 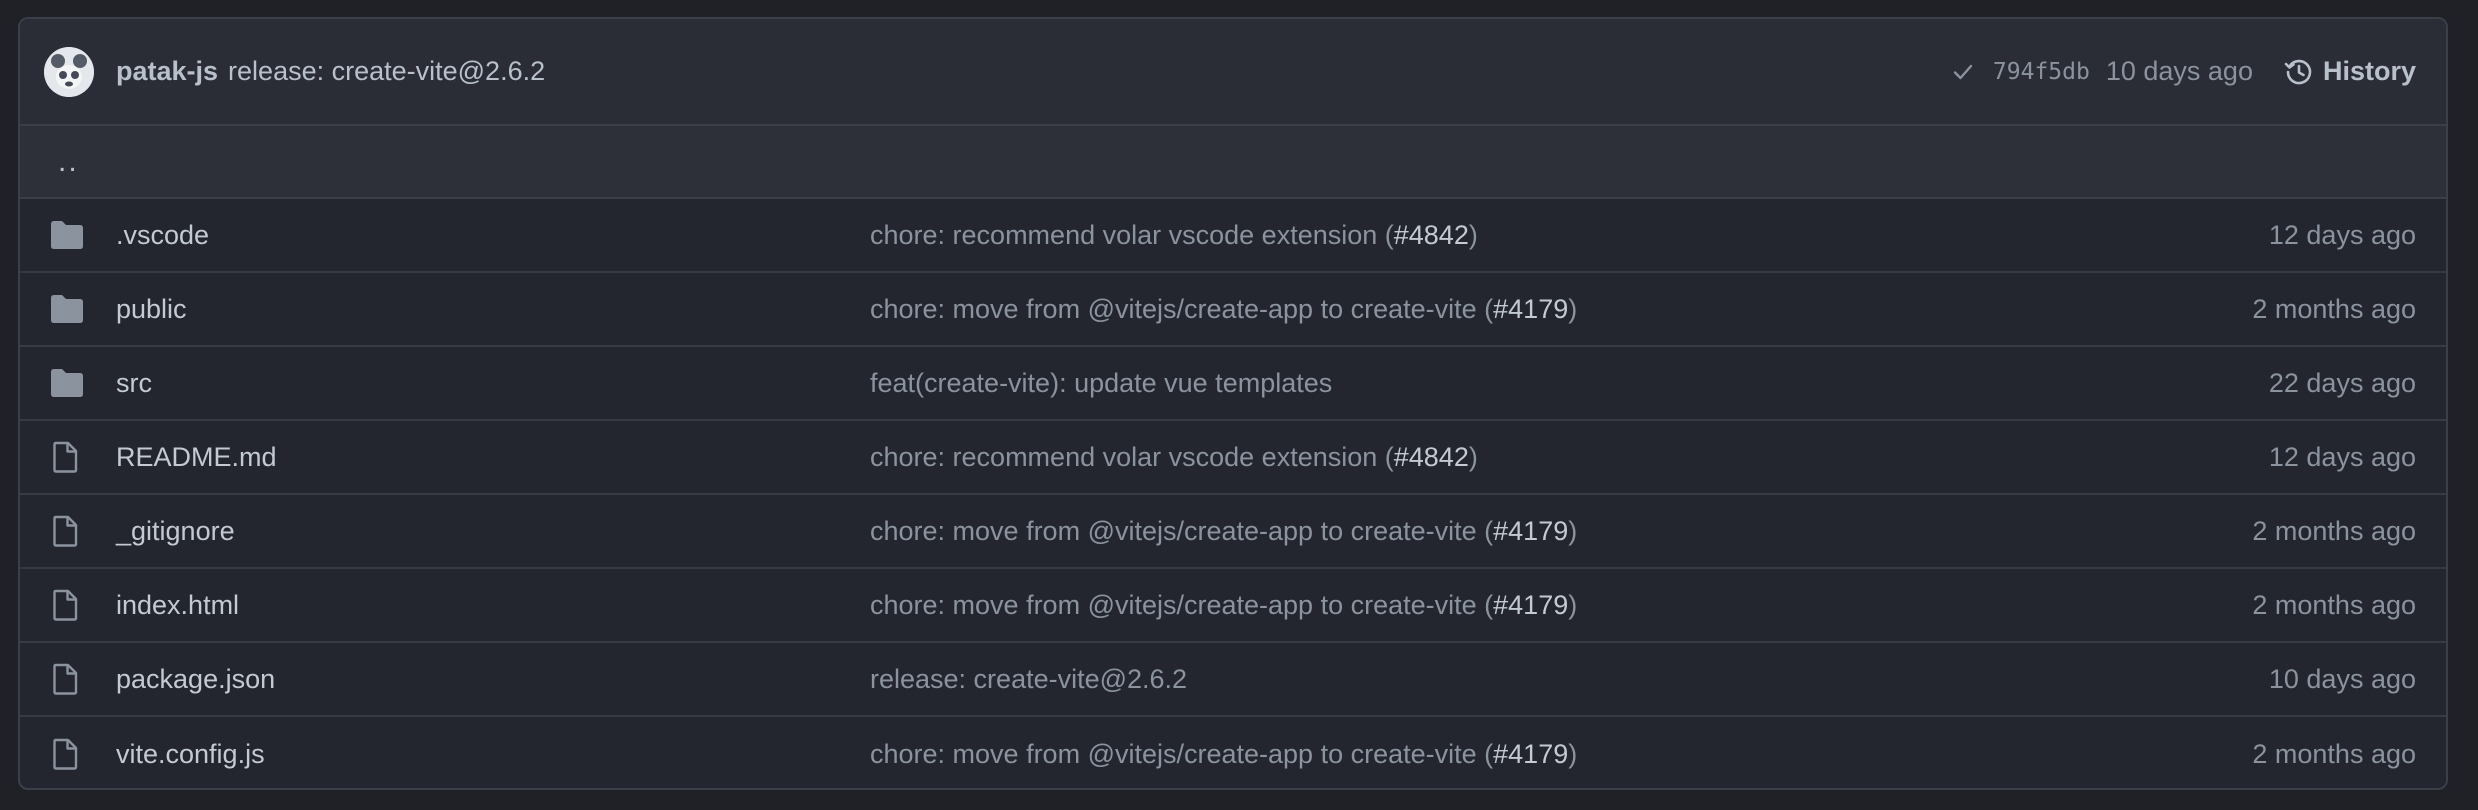 What do you see at coordinates (68, 161) in the screenshot?
I see `parent-directory-label: ..` at bounding box center [68, 161].